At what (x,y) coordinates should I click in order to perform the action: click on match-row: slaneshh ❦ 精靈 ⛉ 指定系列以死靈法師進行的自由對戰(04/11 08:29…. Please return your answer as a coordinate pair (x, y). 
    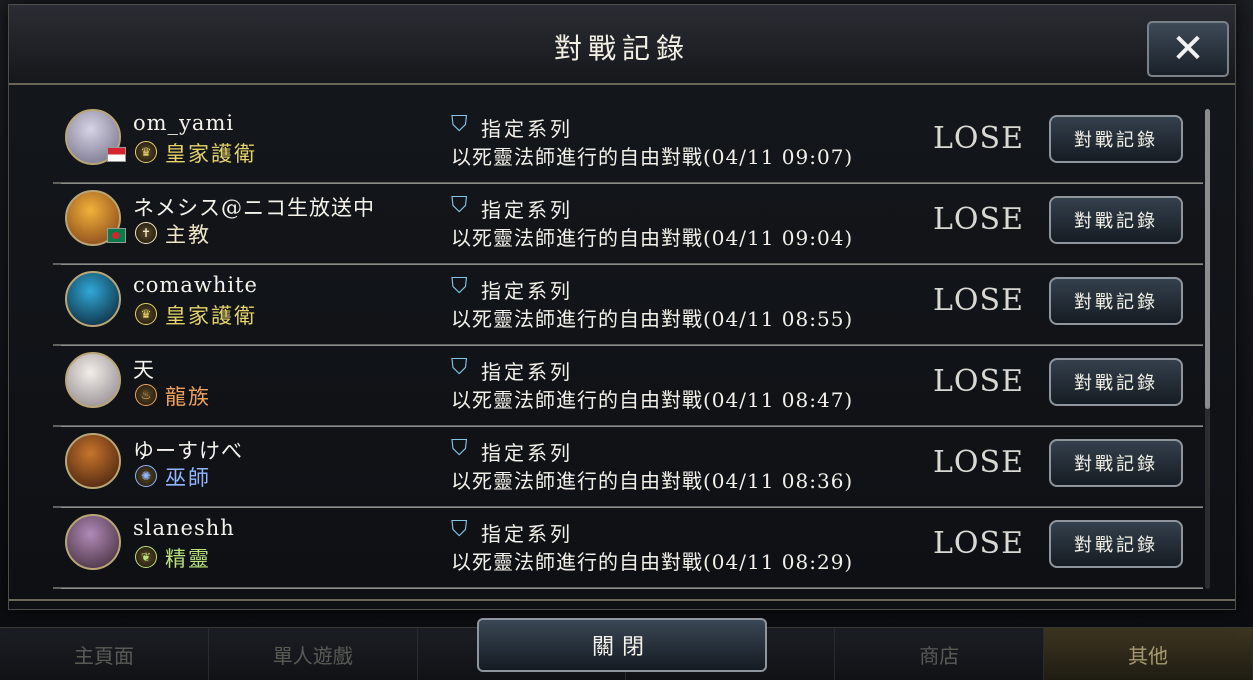
    Looking at the image, I should click on (628, 548).